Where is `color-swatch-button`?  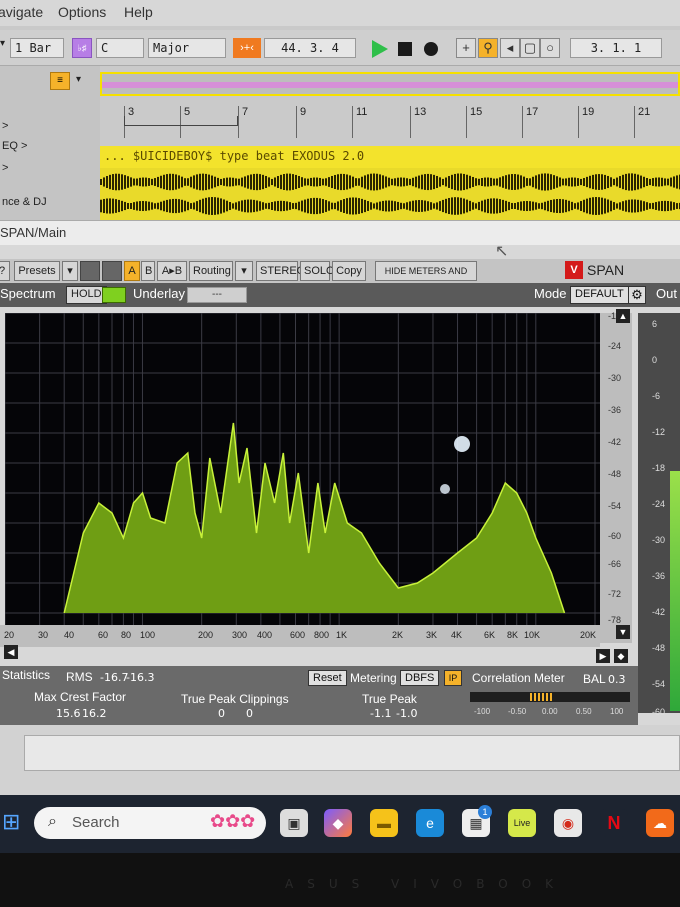 color-swatch-button is located at coordinates (114, 295).